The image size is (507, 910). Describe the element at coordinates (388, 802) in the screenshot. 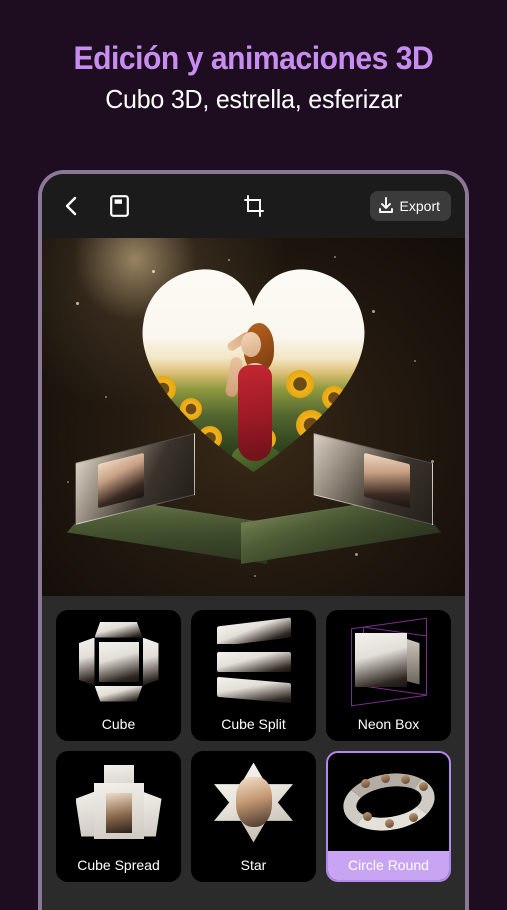

I see `circle-round-icon` at that location.